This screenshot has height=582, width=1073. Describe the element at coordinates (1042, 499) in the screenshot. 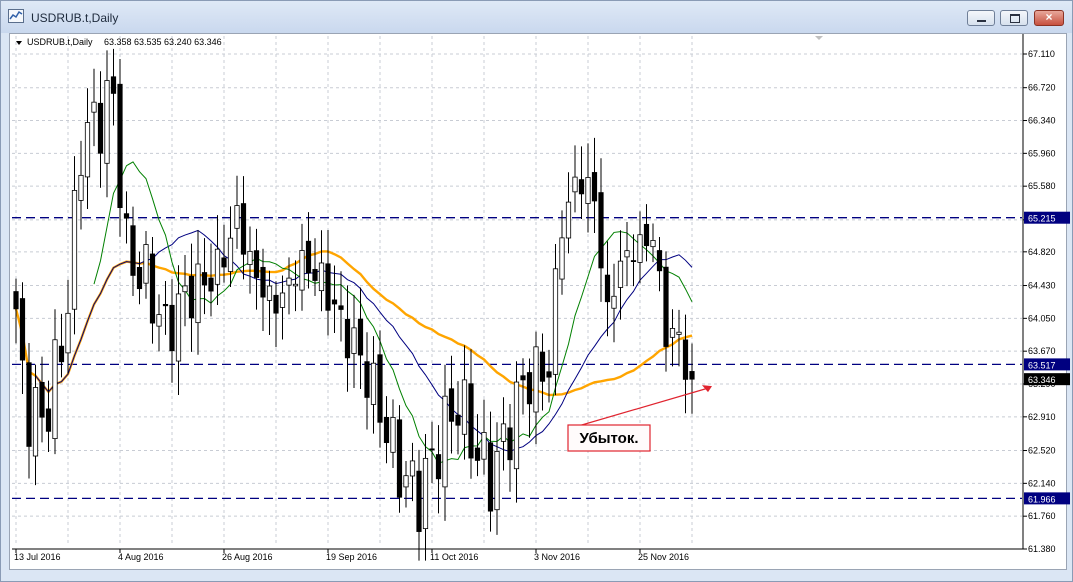

I see `price-level-label: 61.966` at that location.